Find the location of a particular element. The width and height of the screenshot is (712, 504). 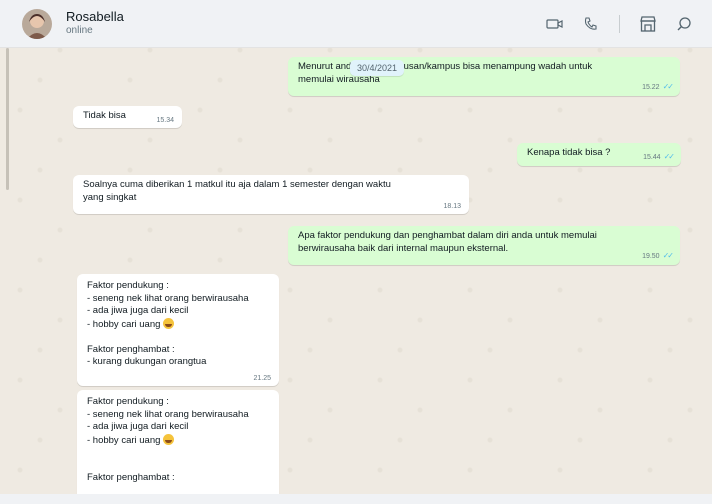

video-call-icon is located at coordinates (555, 24).